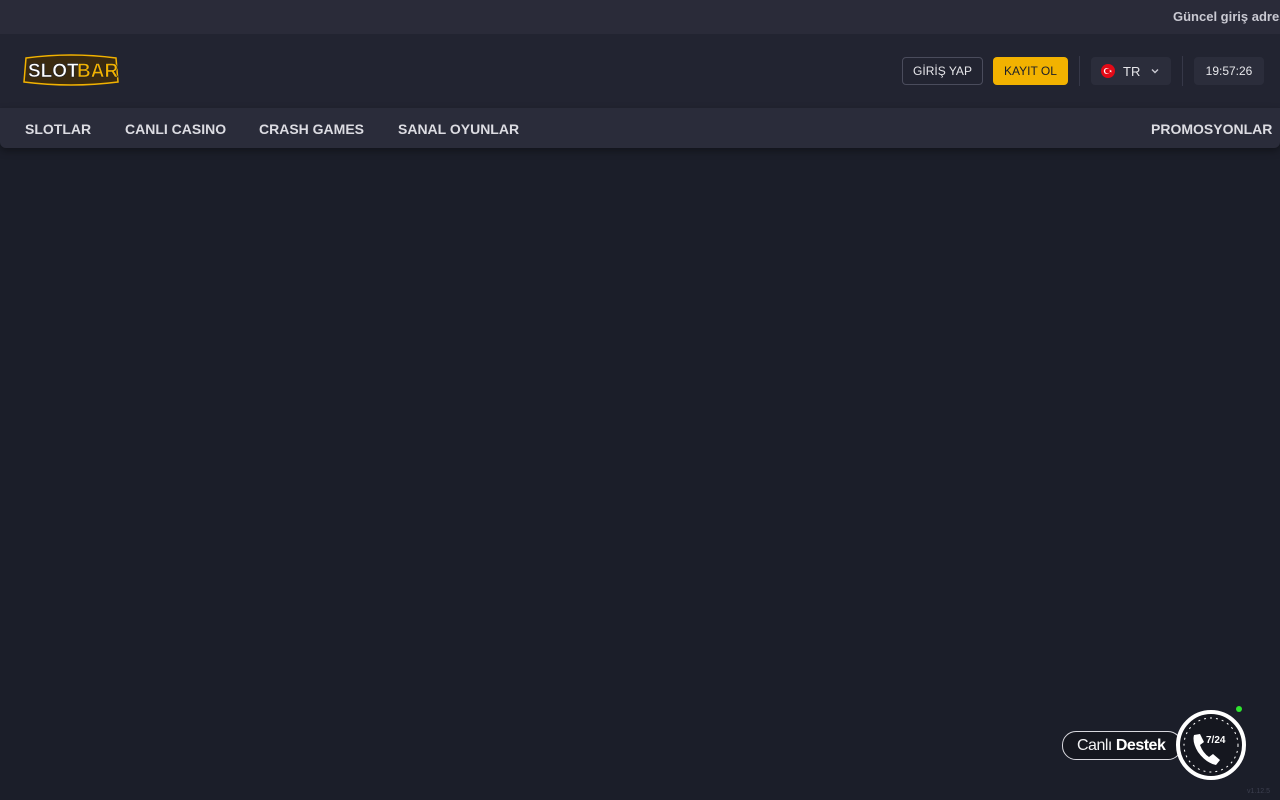 The image size is (1280, 800). What do you see at coordinates (311, 129) in the screenshot?
I see `nav-item-crash-games: CRASH GAMES` at bounding box center [311, 129].